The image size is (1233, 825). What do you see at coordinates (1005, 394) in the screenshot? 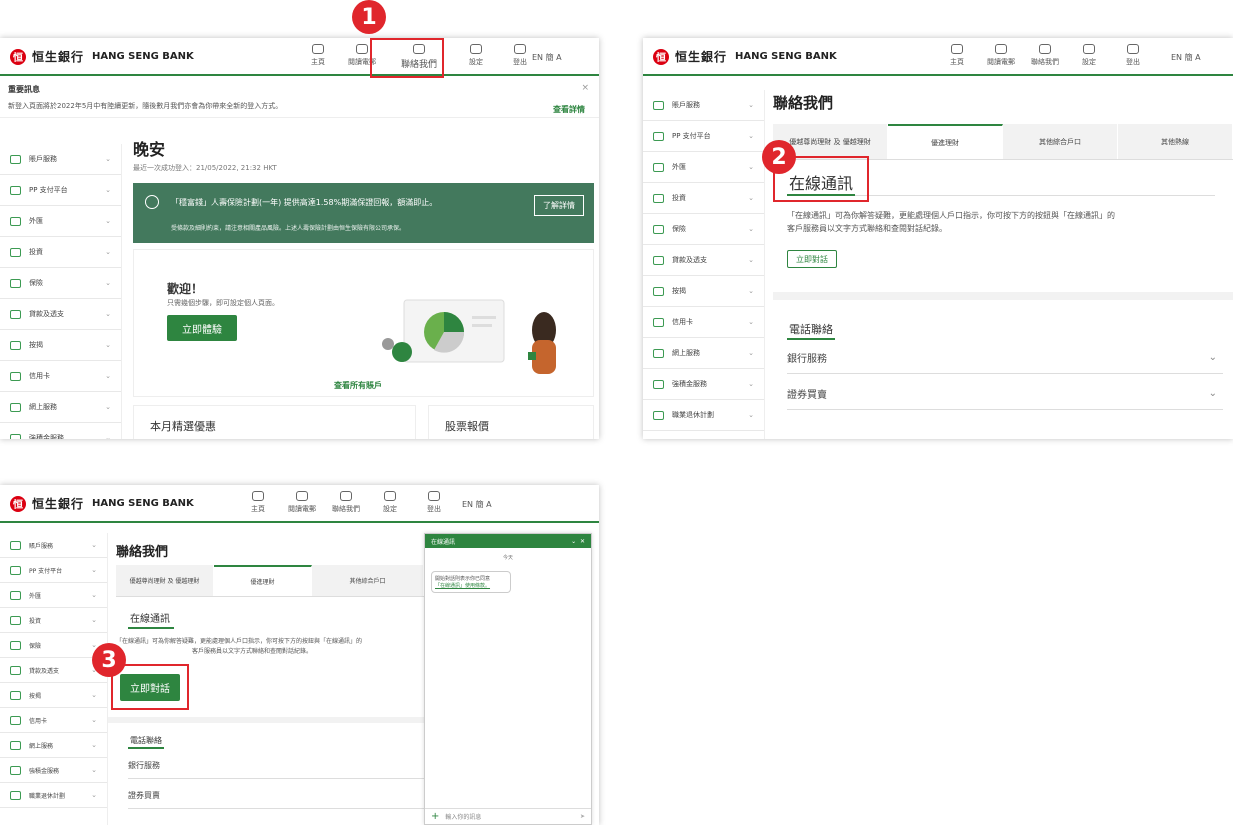
I see `accordion-securities: 證券買賣 ⌄` at bounding box center [1005, 394].